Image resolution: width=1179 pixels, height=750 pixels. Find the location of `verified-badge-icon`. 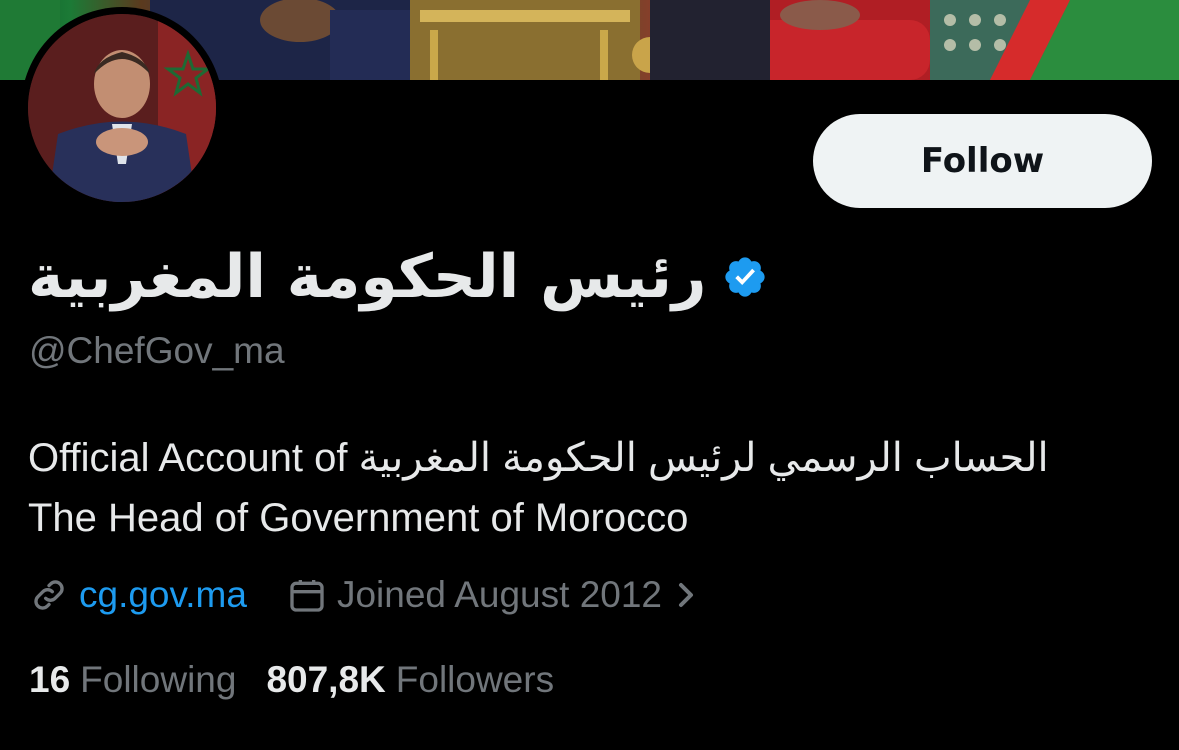

verified-badge-icon is located at coordinates (745, 277).